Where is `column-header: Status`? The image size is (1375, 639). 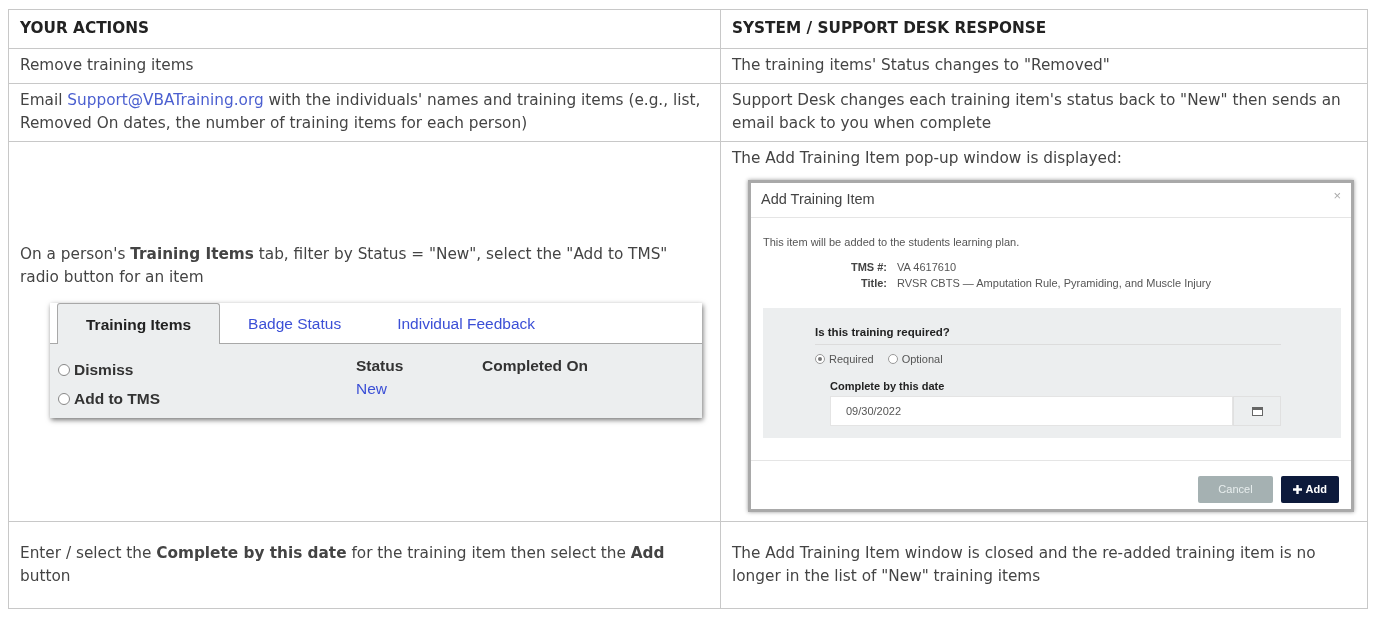
column-header: Status is located at coordinates (380, 366).